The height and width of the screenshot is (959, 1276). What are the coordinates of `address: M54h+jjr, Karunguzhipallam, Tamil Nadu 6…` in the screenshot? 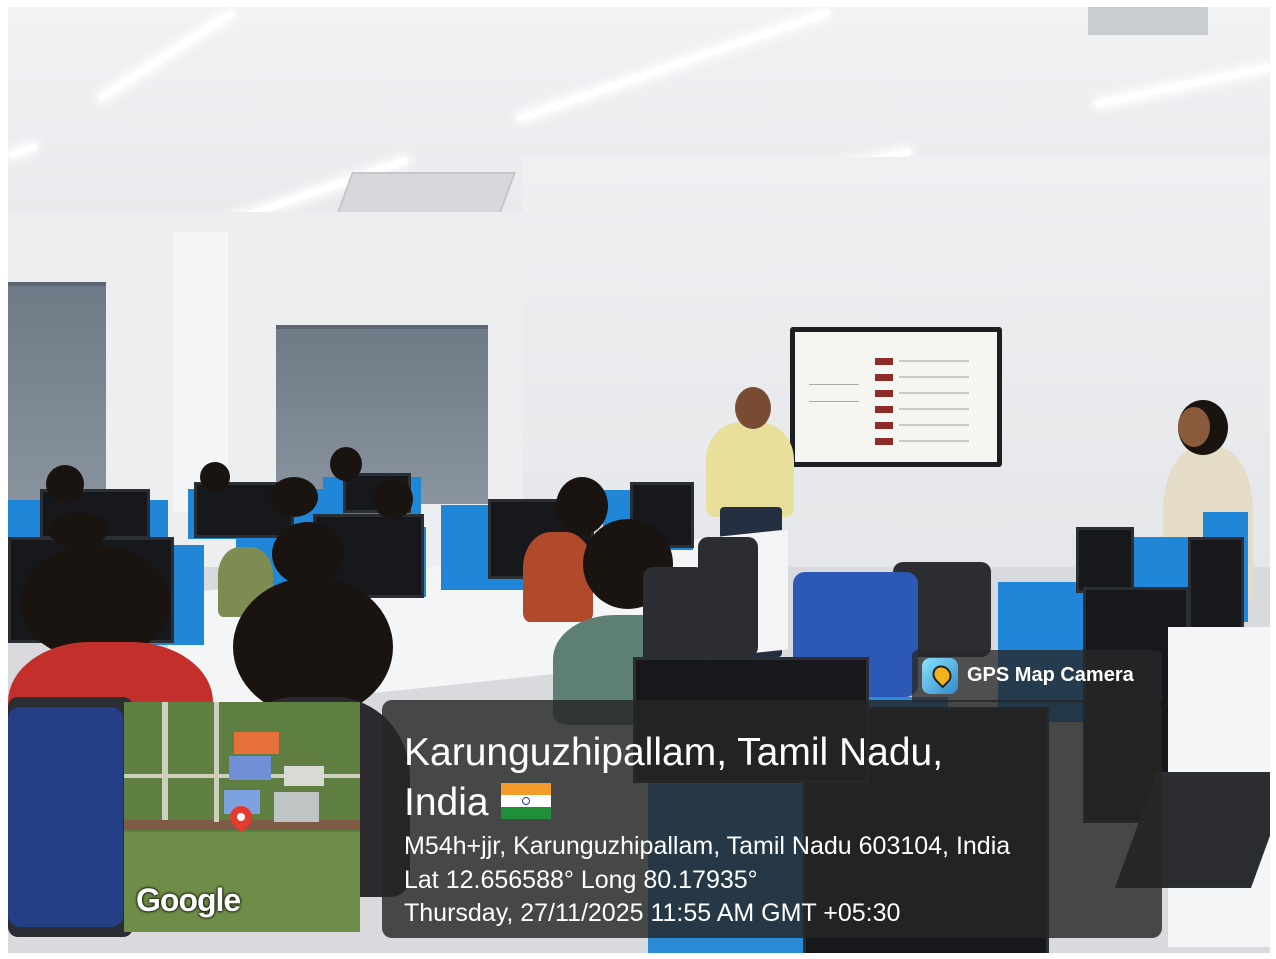 It's located at (707, 846).